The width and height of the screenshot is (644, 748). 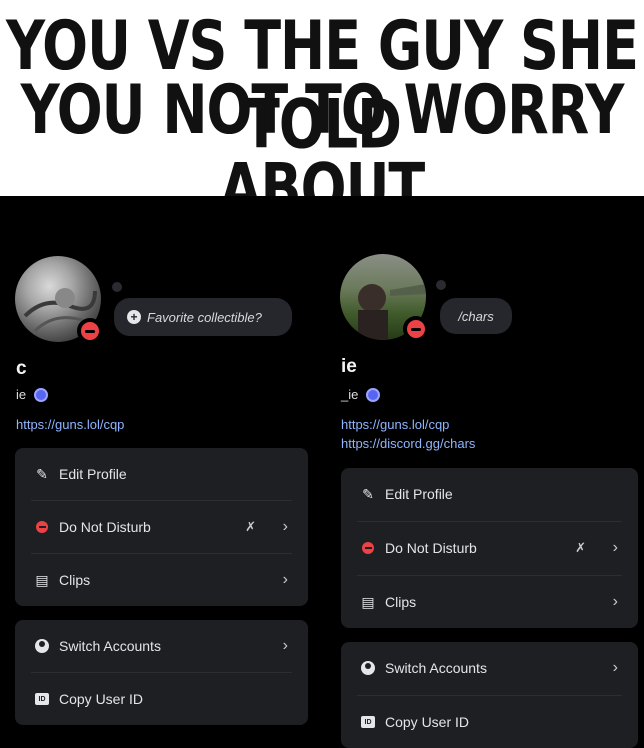 What do you see at coordinates (361, 394) in the screenshot?
I see `username-row: _ie` at bounding box center [361, 394].